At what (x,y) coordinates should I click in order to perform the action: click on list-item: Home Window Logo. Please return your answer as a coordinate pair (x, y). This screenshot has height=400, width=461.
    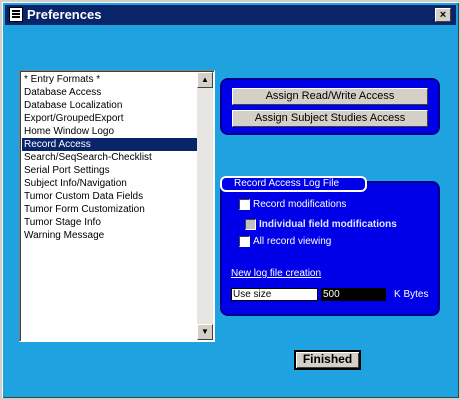
    Looking at the image, I should click on (110, 131).